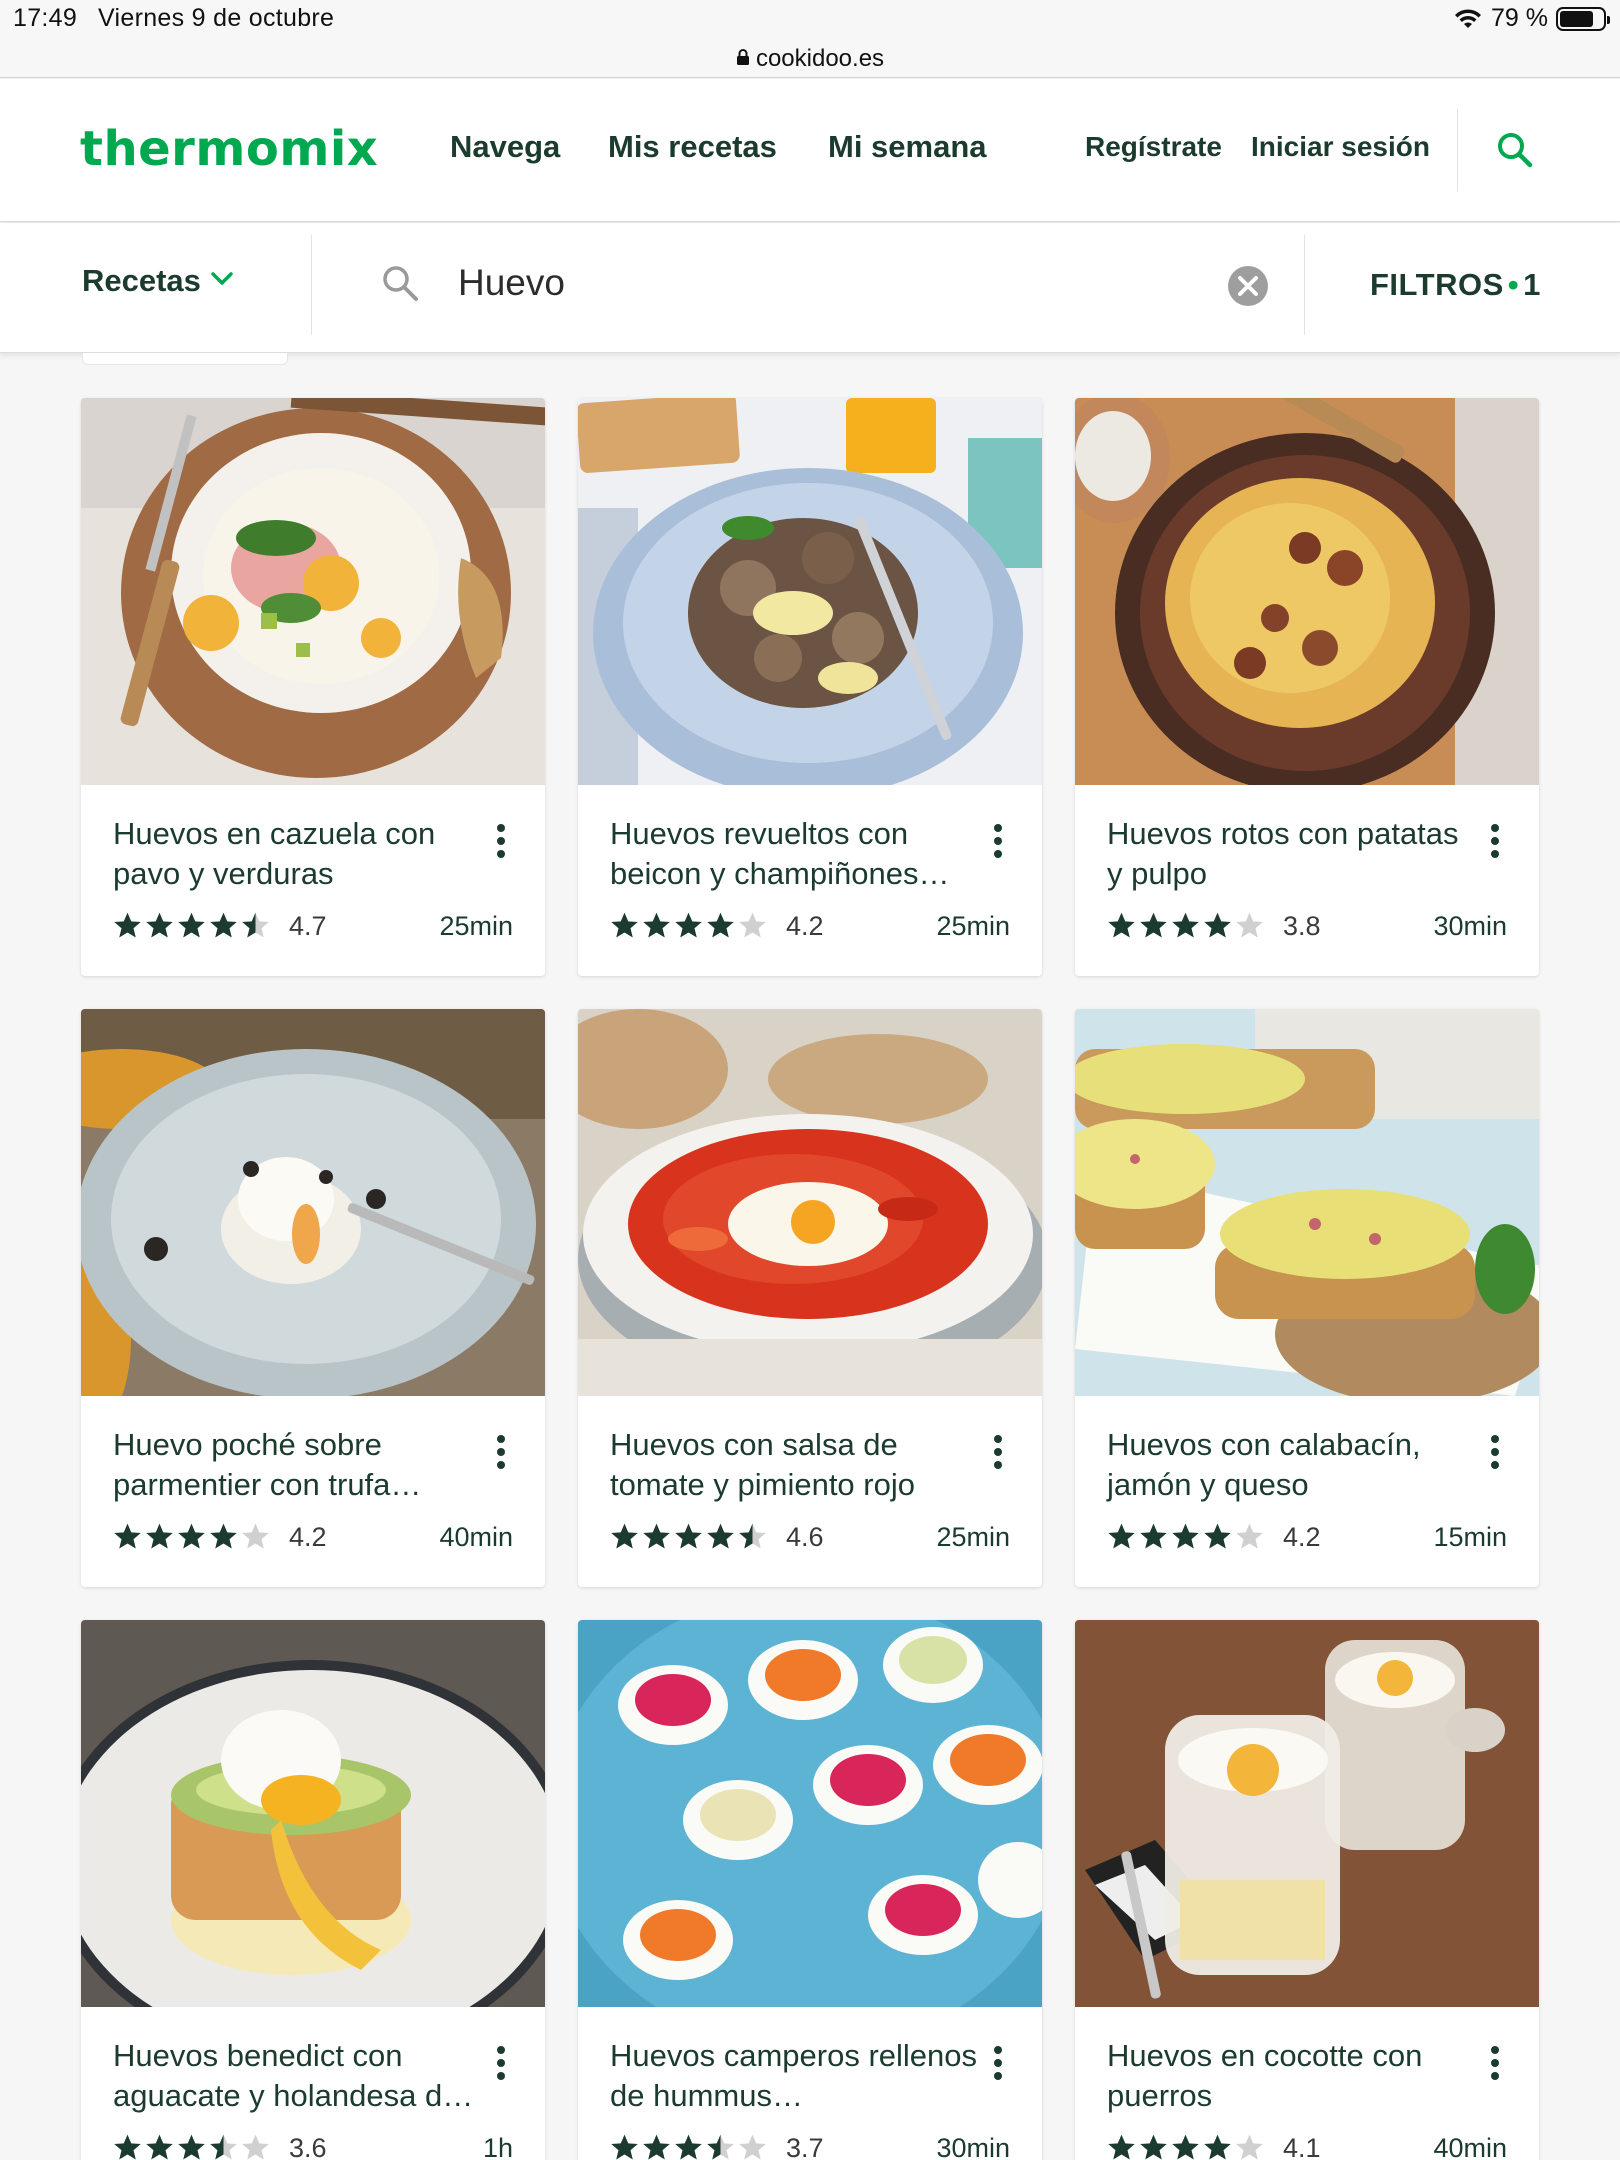 The height and width of the screenshot is (2160, 1620). I want to click on status-time: 17:49, so click(45, 18).